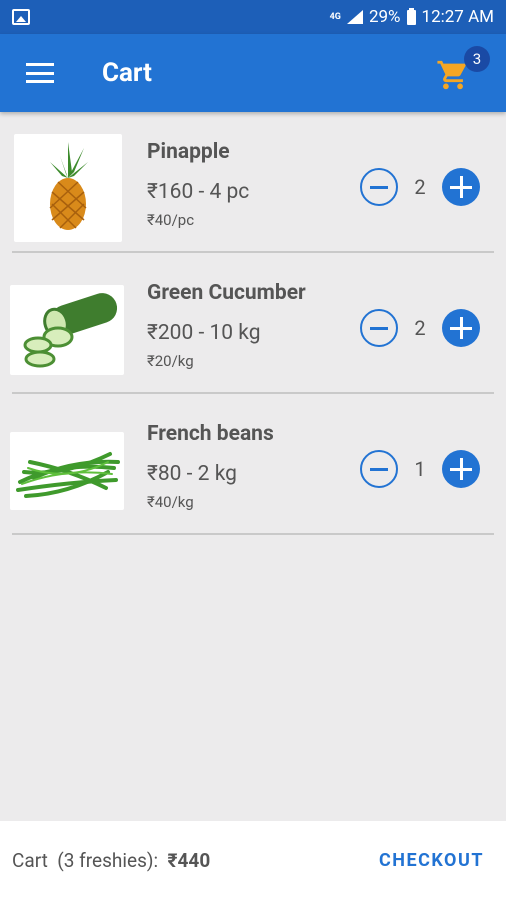 The width and height of the screenshot is (506, 900). Describe the element at coordinates (431, 860) in the screenshot. I see `checkout-button: CHECKOUT` at that location.